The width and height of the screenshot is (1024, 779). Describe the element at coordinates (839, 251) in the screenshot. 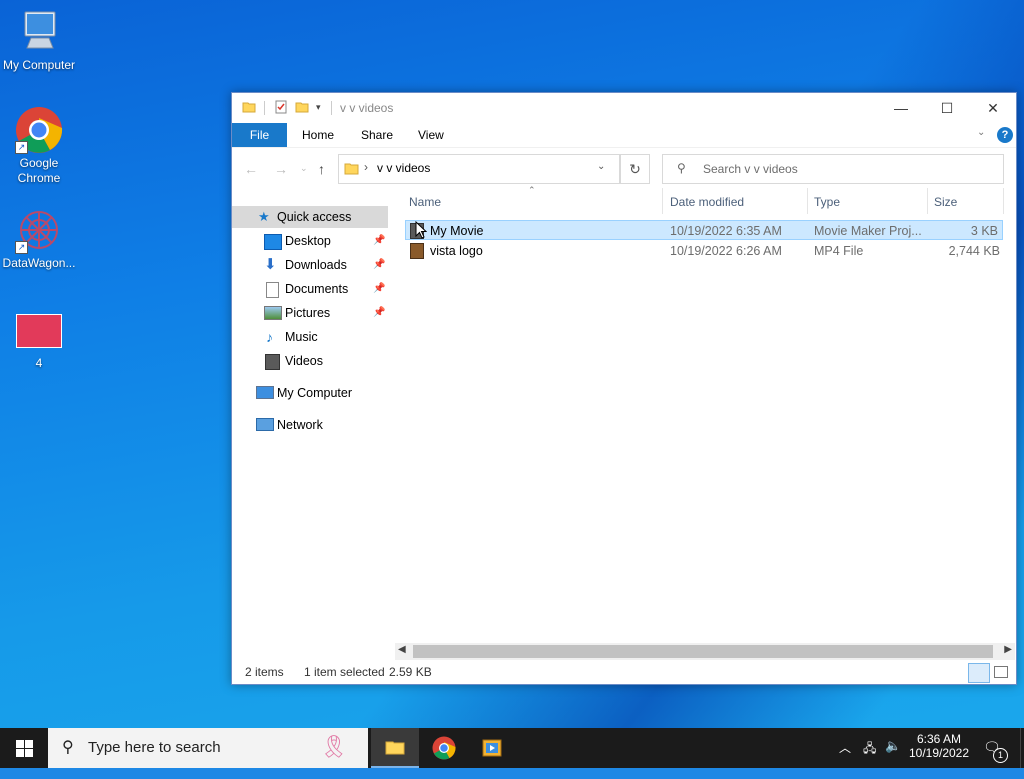

I see `file-type: MP4 File` at that location.